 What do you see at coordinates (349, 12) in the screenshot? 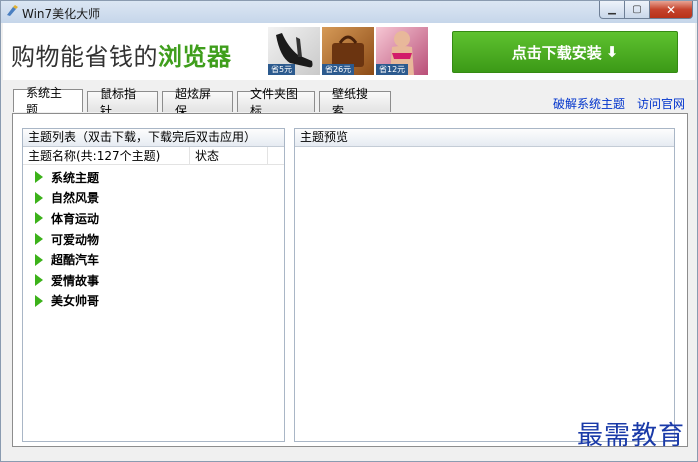
I see `title-bar: Win7美化大师 ▁ ▢ ✕` at bounding box center [349, 12].